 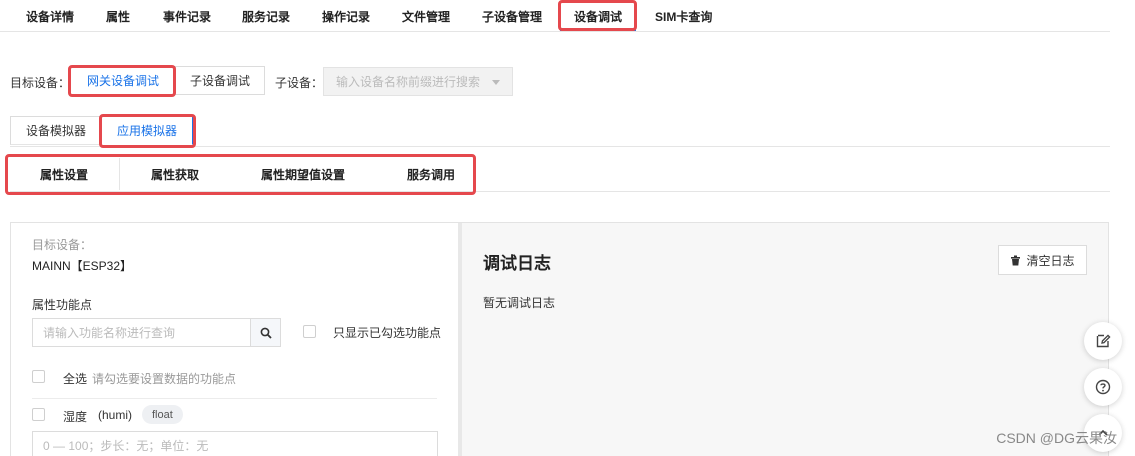 I want to click on property-value-input: 0 — 100；步长：无；单位：无, so click(x=235, y=443).